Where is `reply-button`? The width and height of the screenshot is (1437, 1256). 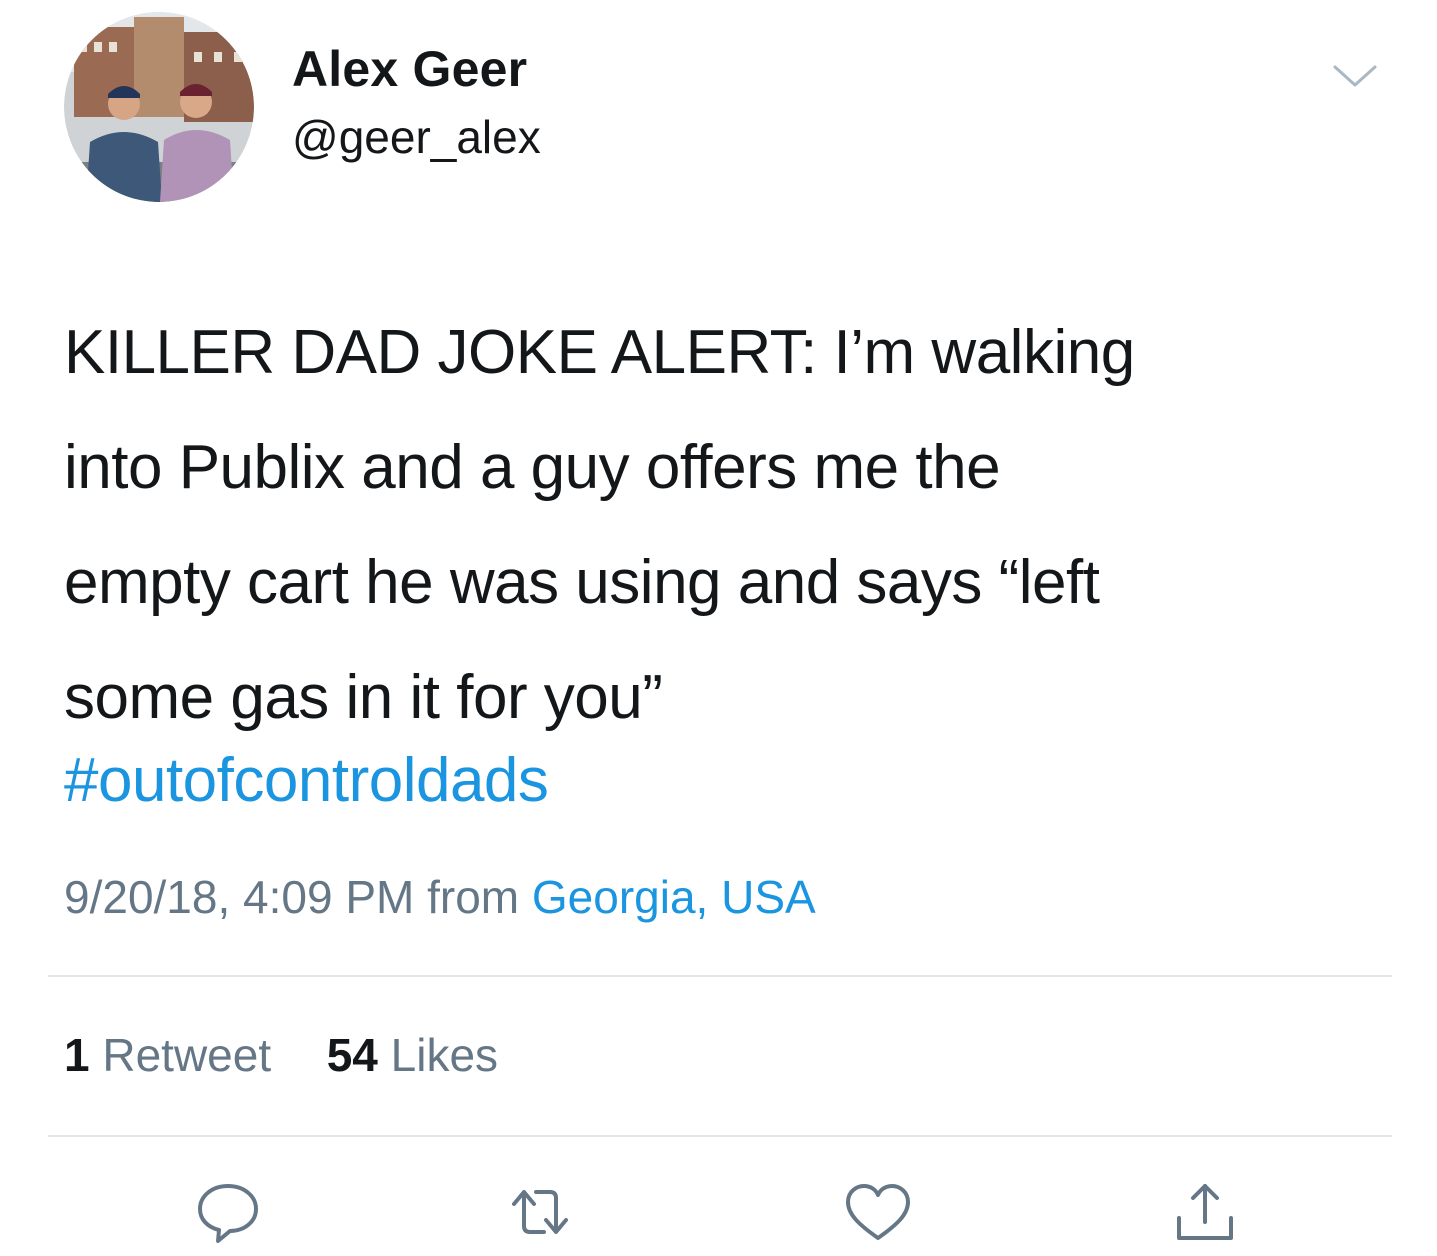 reply-button is located at coordinates (228, 1213).